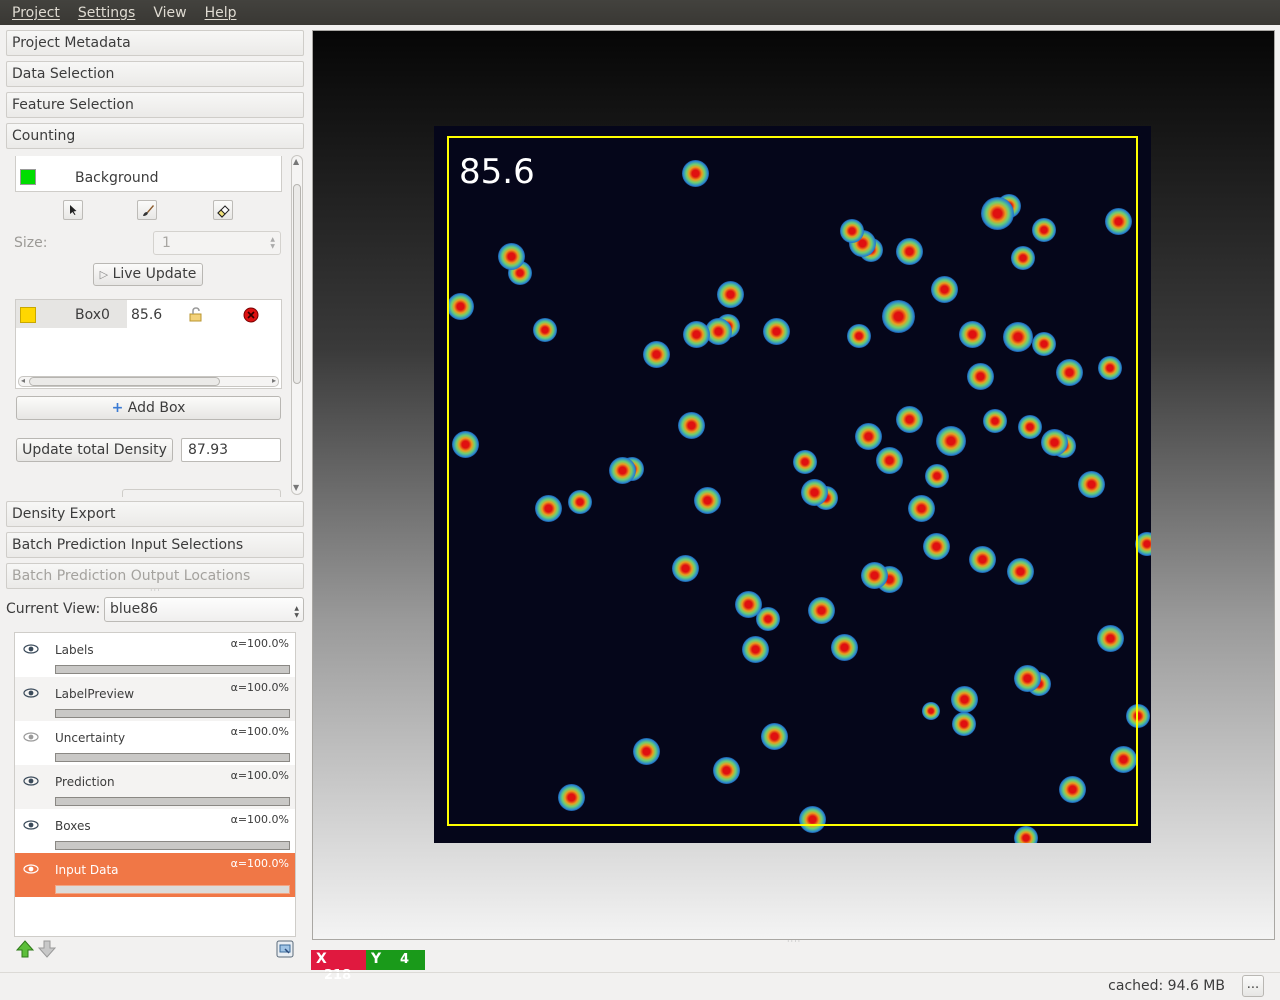 This screenshot has height=1000, width=1280. Describe the element at coordinates (251, 315) in the screenshot. I see `delete-icon` at that location.